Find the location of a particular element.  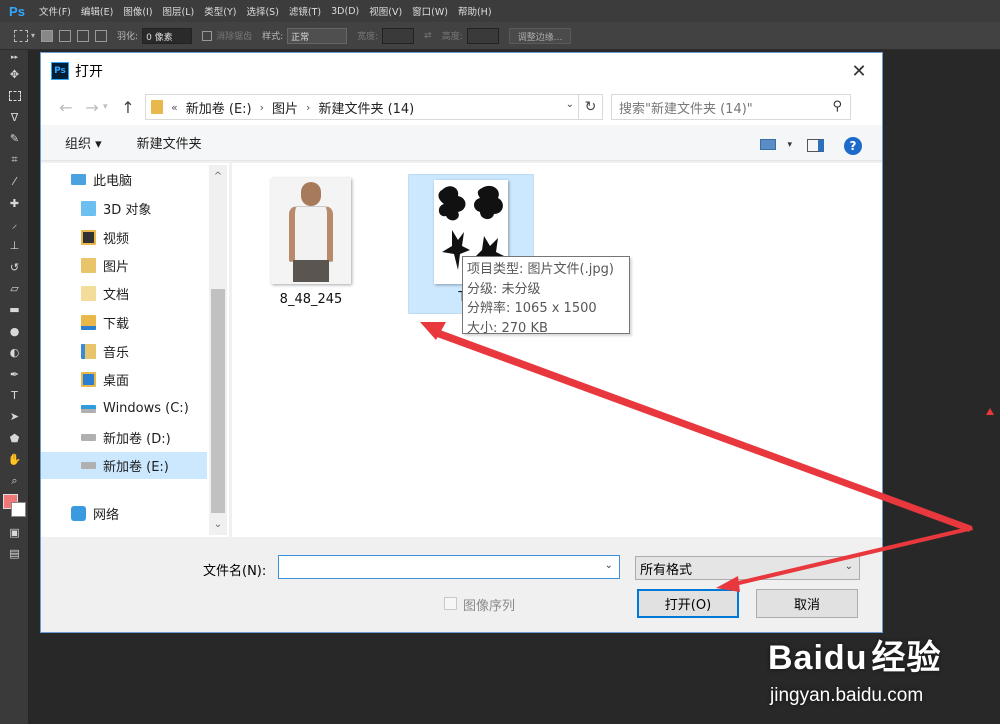

menu-file: 文件(F) is located at coordinates (55, 11).